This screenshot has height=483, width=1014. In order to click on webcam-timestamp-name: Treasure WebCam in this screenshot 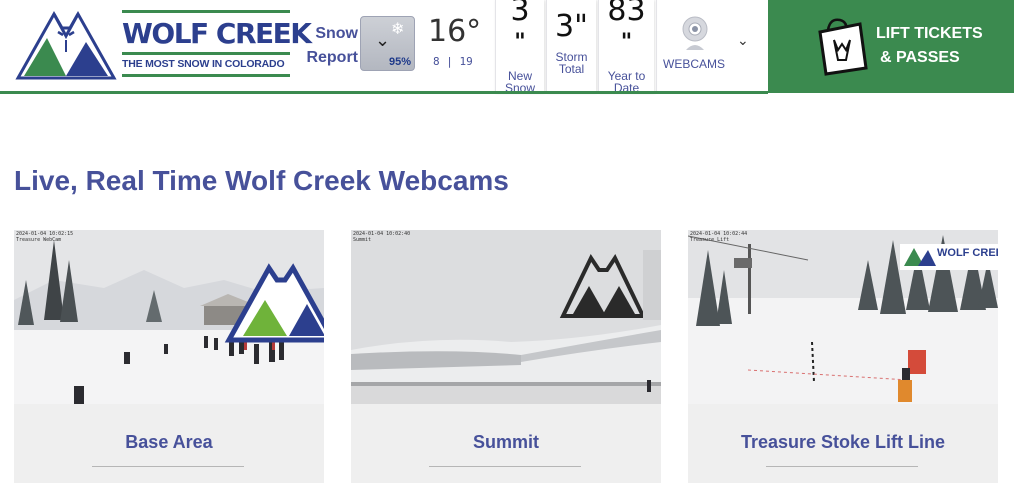, I will do `click(39, 240)`.